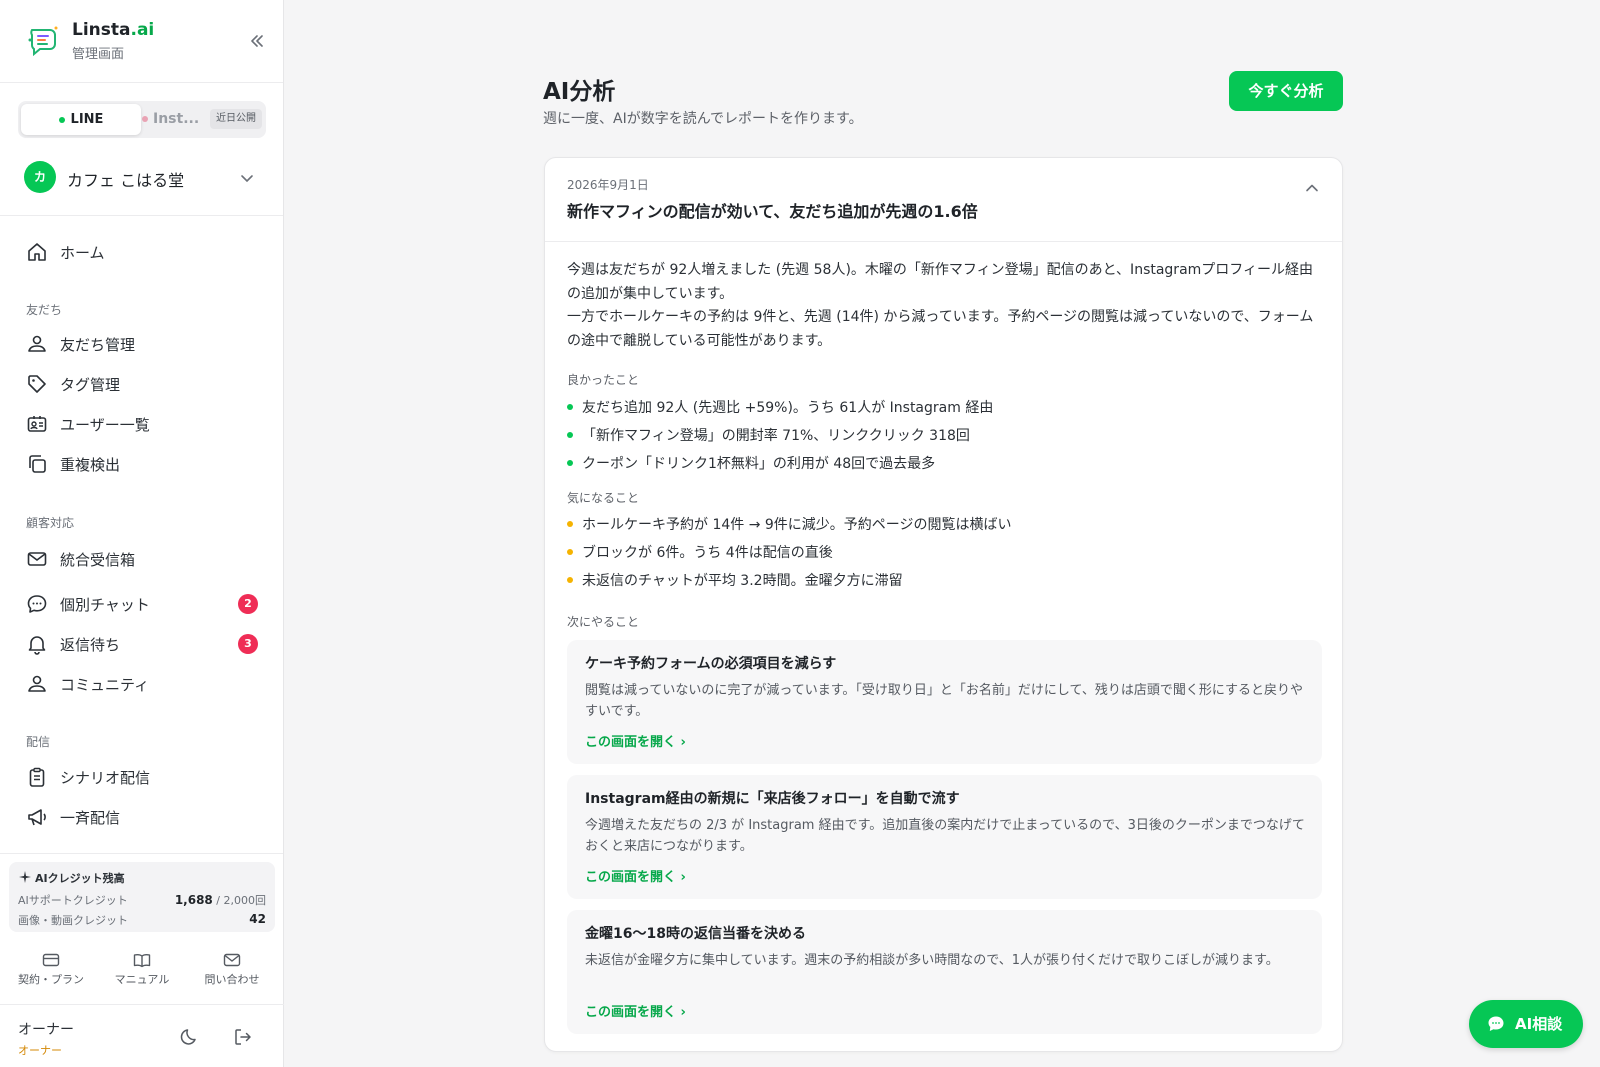 This screenshot has height=1067, width=1600. What do you see at coordinates (37, 424) in the screenshot?
I see `id-card-icon` at bounding box center [37, 424].